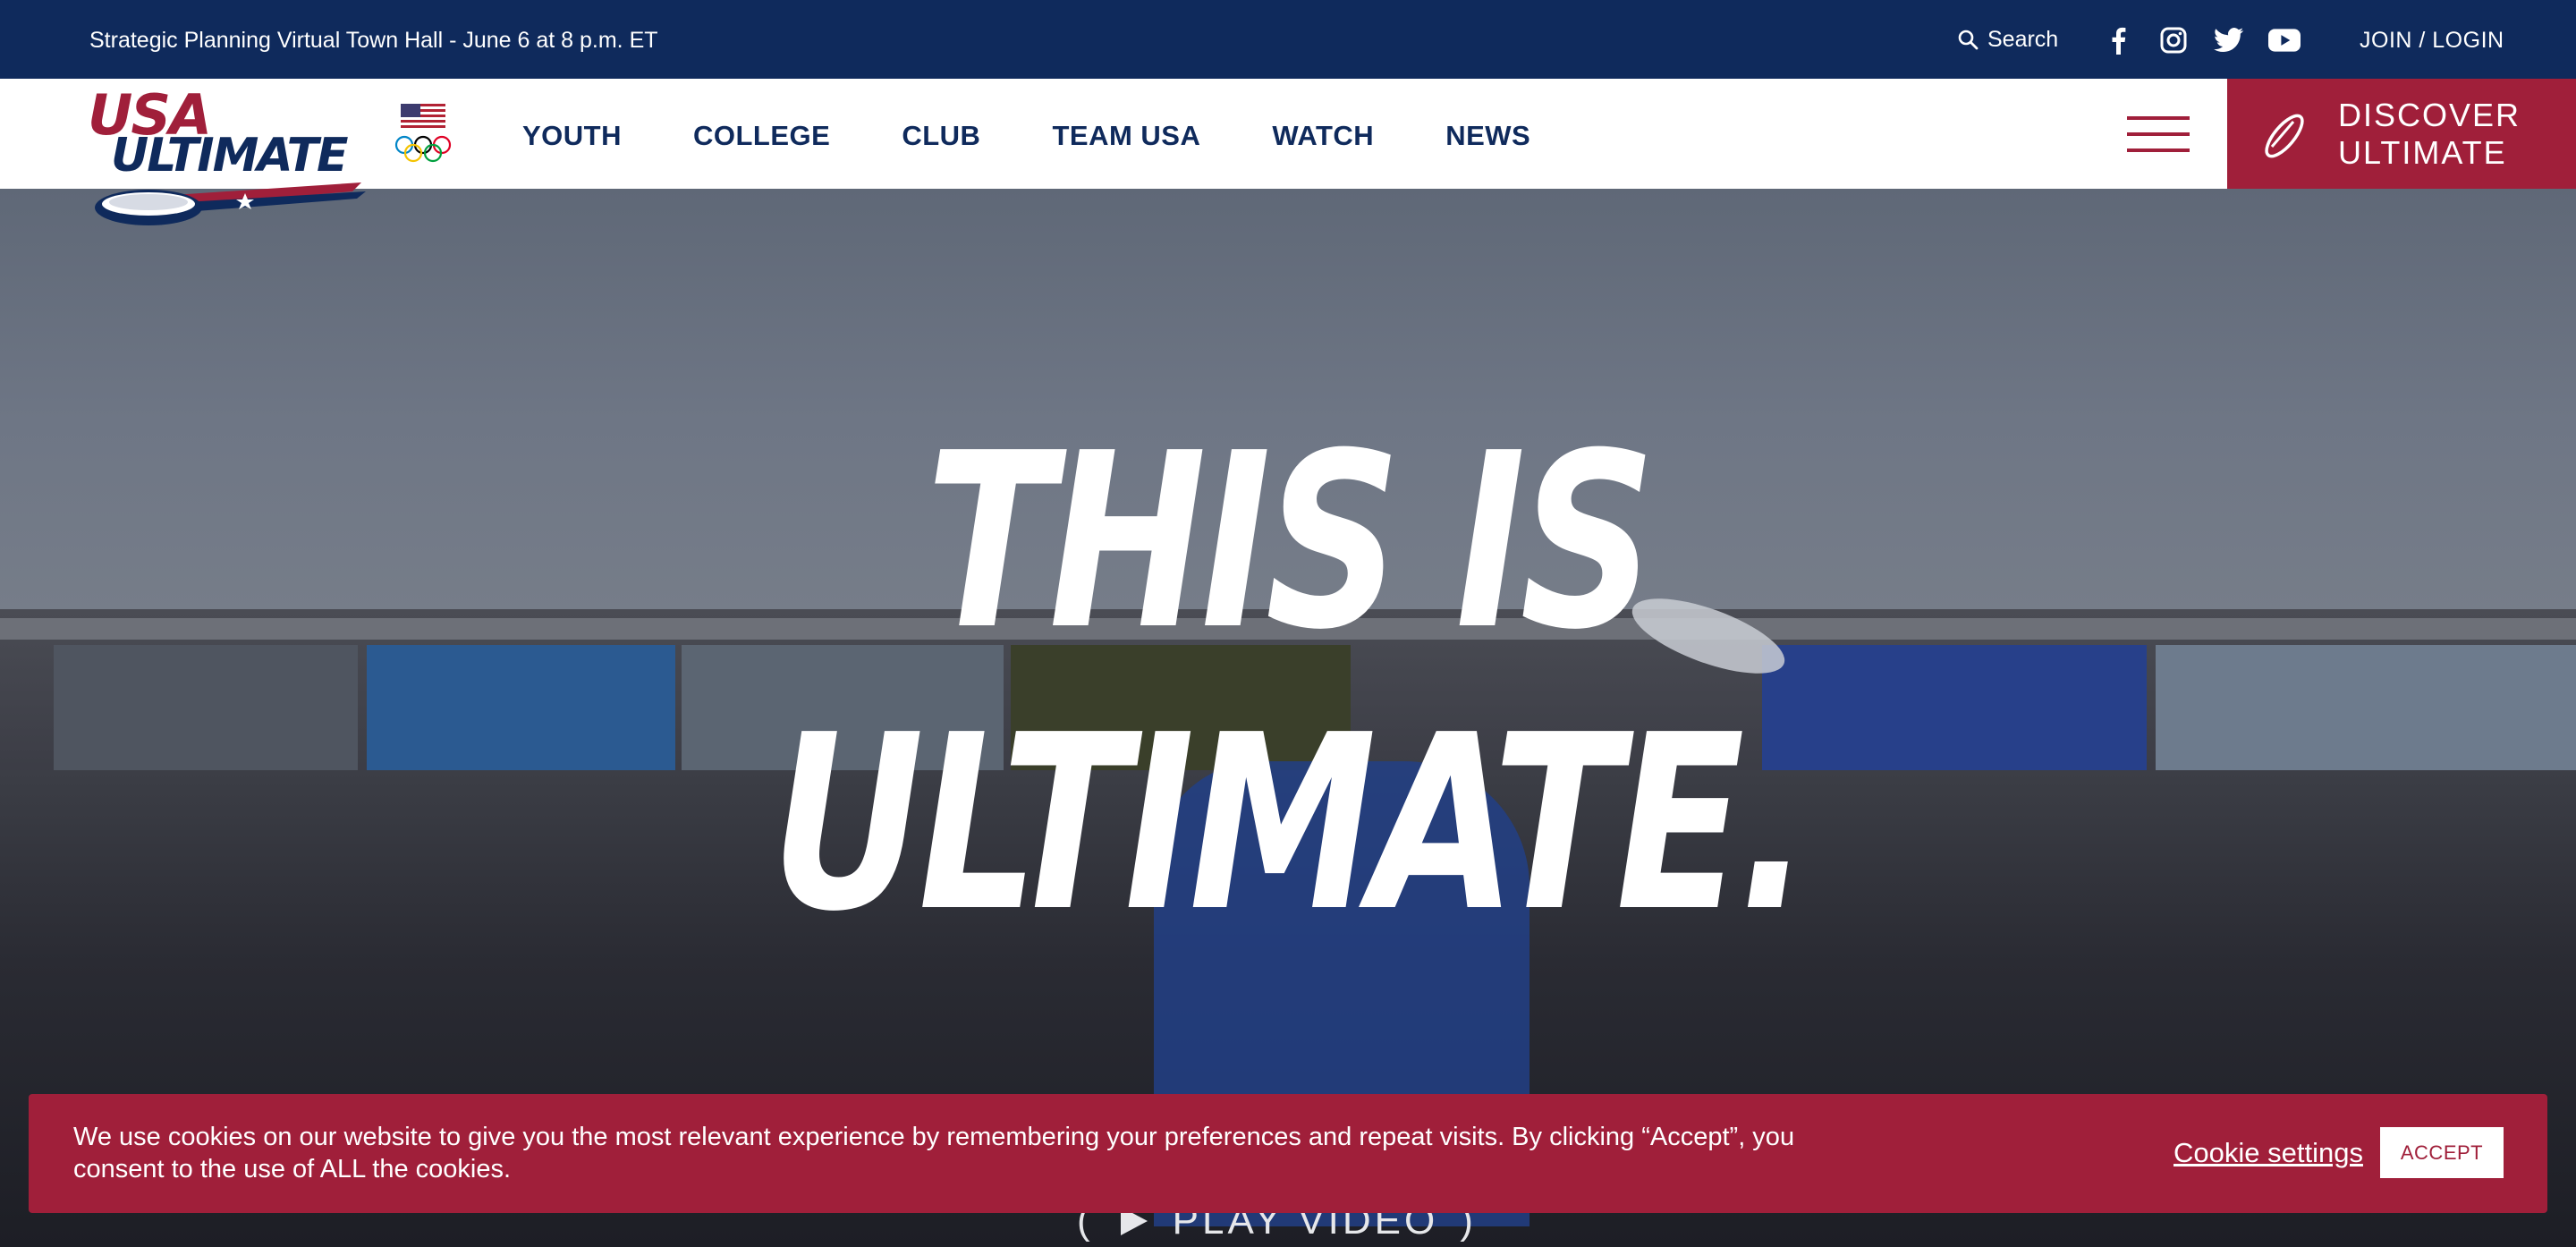 This screenshot has width=2576, height=1247. Describe the element at coordinates (423, 117) in the screenshot. I see `us-flag-icon` at that location.